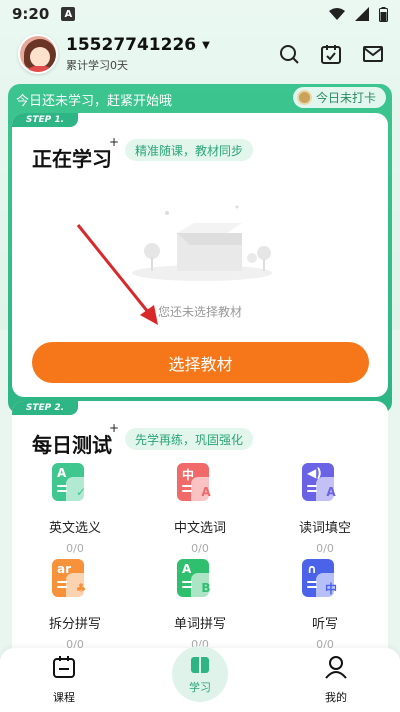 Image resolution: width=400 pixels, height=712 pixels. What do you see at coordinates (336, 697) in the screenshot?
I see `tab-mine-label: 我的` at bounding box center [336, 697].